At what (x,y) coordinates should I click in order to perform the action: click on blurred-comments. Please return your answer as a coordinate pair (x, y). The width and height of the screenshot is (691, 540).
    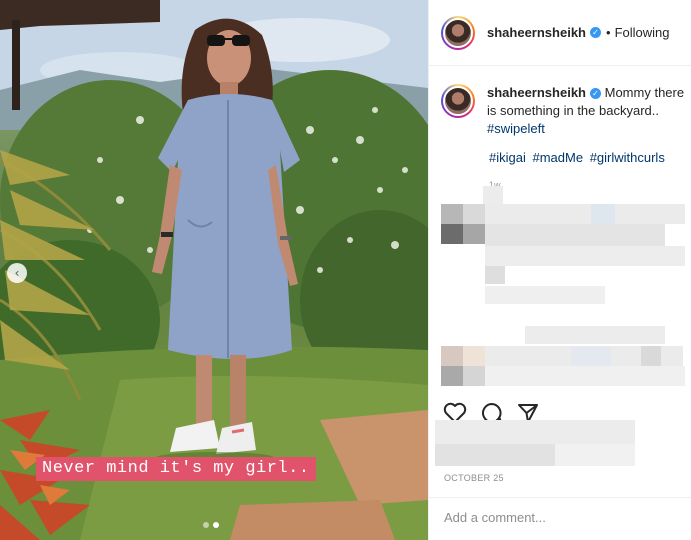
    Looking at the image, I should click on (564, 290).